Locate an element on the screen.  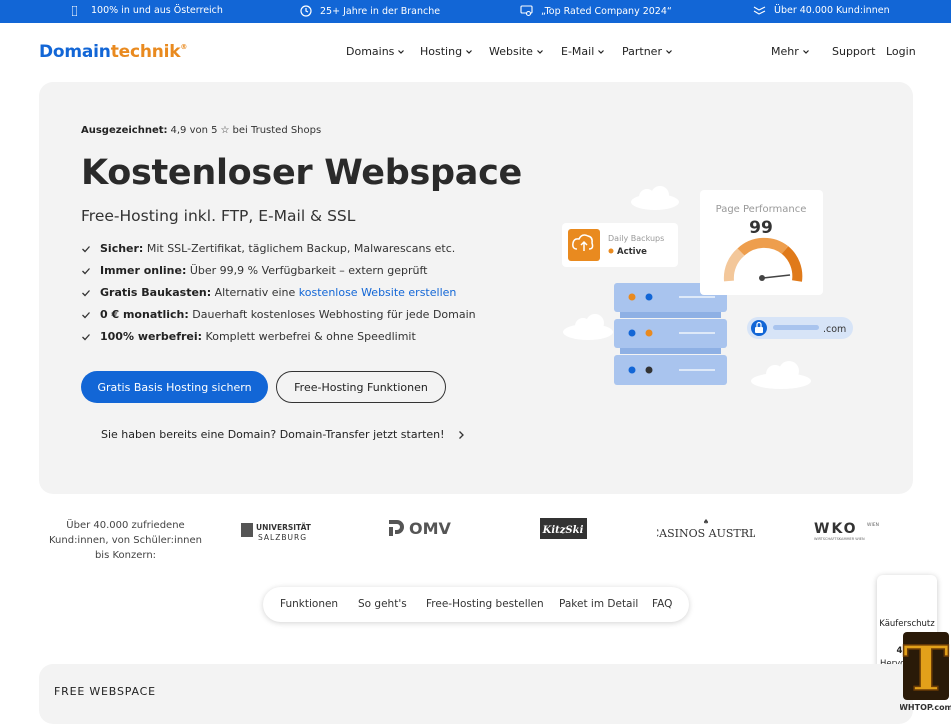
logo-registered-mark: ® is located at coordinates (184, 47).